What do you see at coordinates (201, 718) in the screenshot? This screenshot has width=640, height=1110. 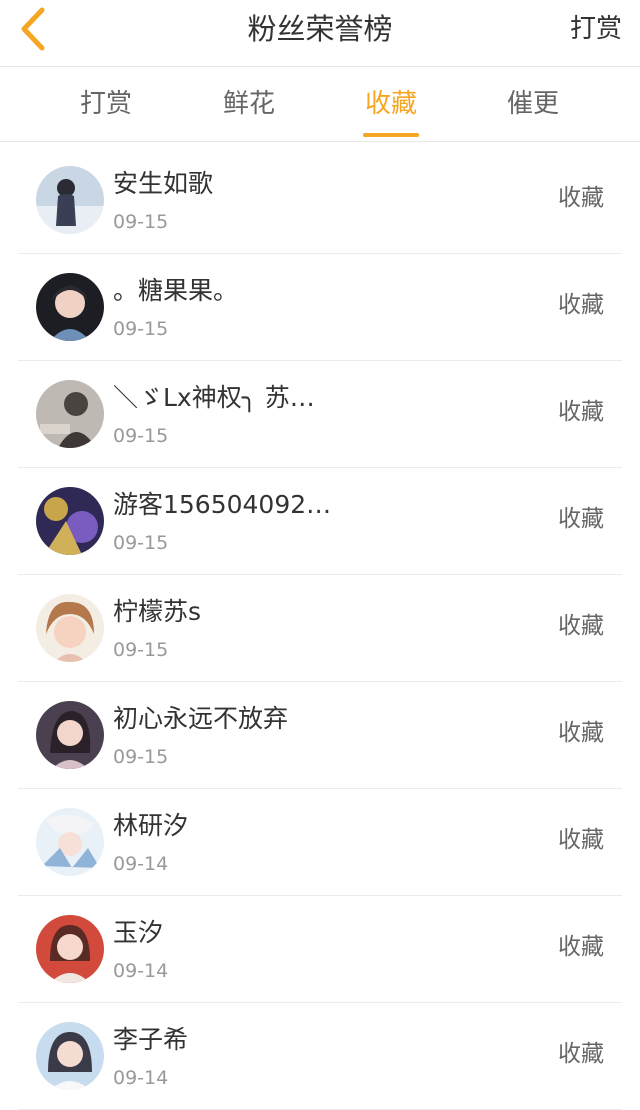 I see `fan-name: 初心永远不放弃` at bounding box center [201, 718].